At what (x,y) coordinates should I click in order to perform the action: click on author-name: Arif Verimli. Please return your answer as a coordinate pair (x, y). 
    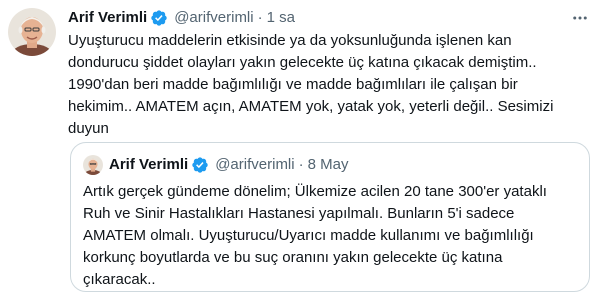
    Looking at the image, I should click on (107, 18).